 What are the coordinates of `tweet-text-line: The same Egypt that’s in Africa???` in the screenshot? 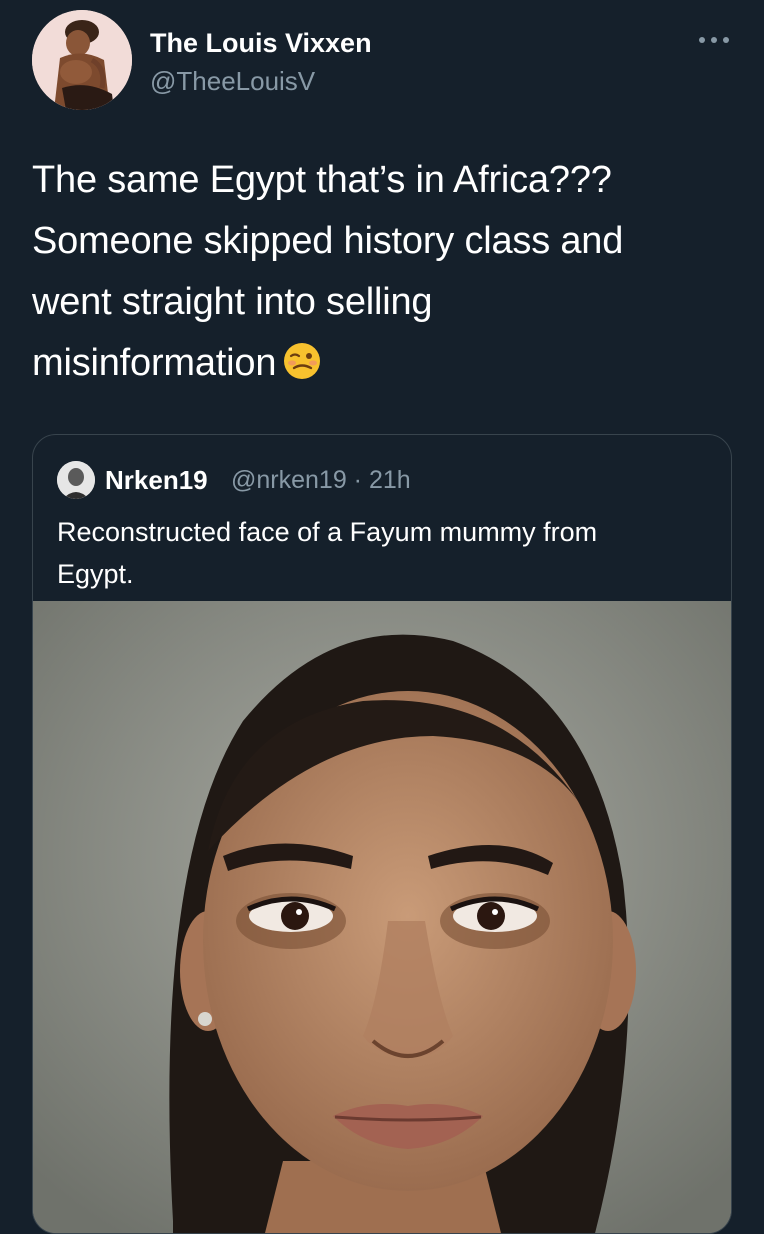 It's located at (322, 180).